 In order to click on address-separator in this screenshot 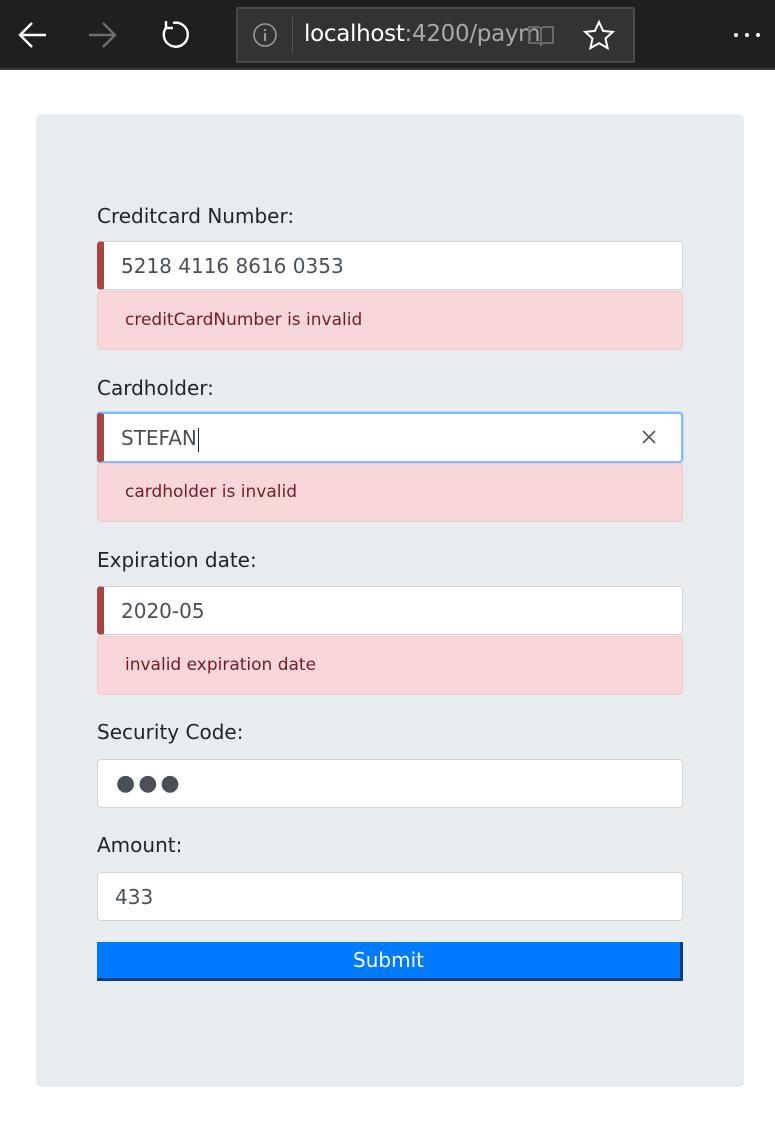, I will do `click(292, 35)`.